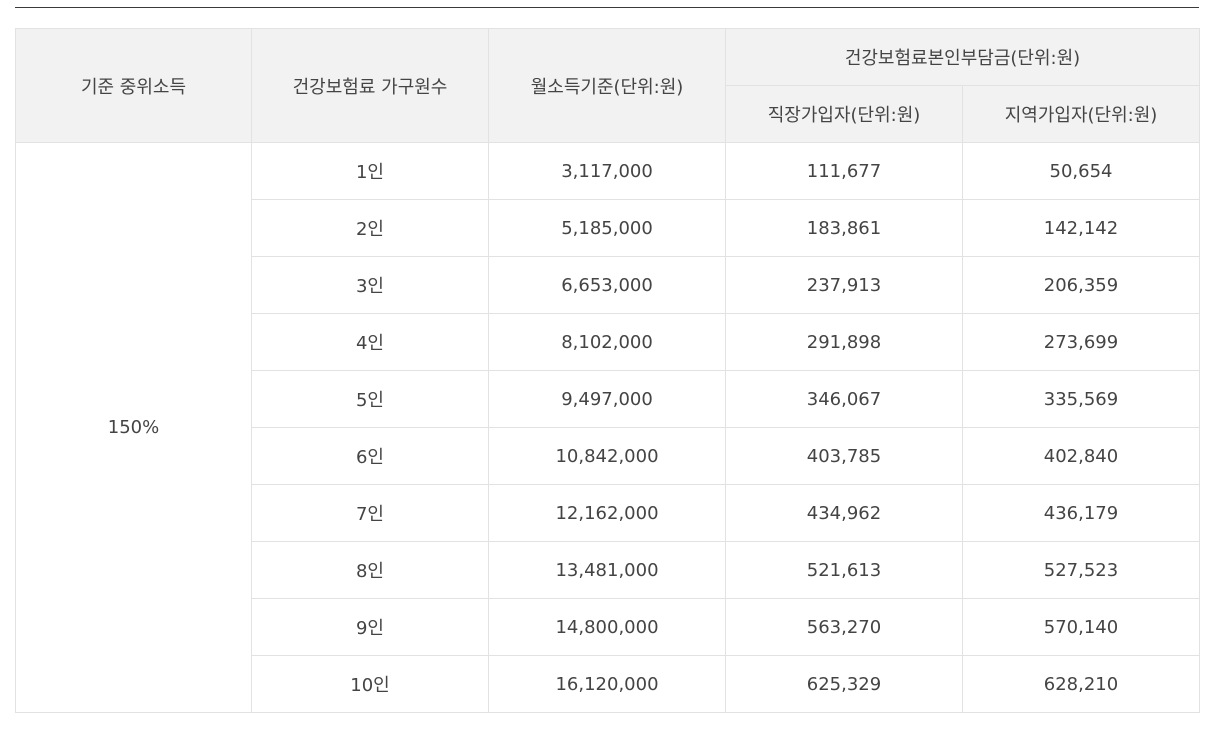 The width and height of the screenshot is (1205, 737). Describe the element at coordinates (370, 342) in the screenshot. I see `members-cell: 4인` at that location.